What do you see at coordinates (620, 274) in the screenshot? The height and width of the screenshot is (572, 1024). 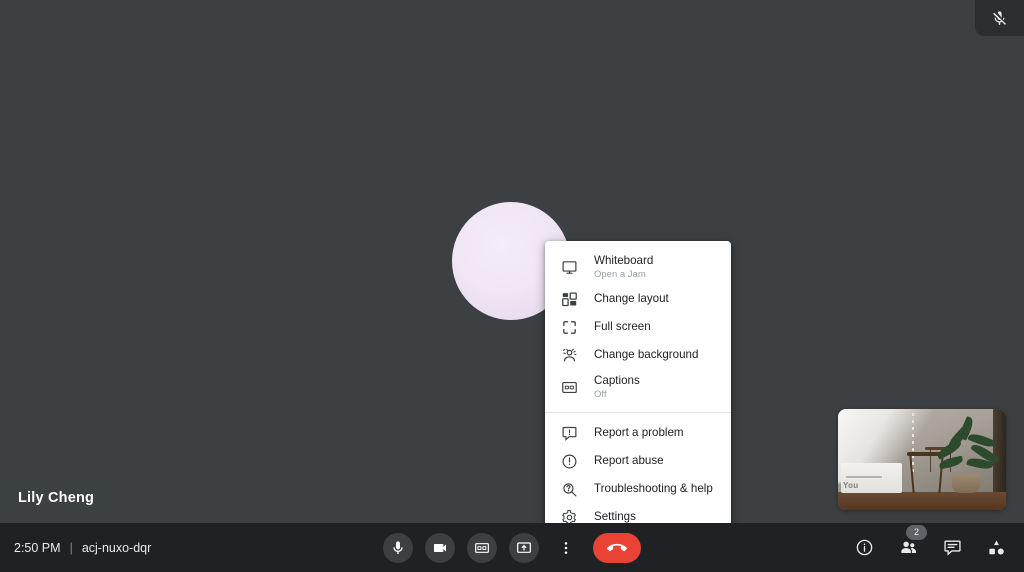 I see `menu-item-sublabel: Open a Jam` at bounding box center [620, 274].